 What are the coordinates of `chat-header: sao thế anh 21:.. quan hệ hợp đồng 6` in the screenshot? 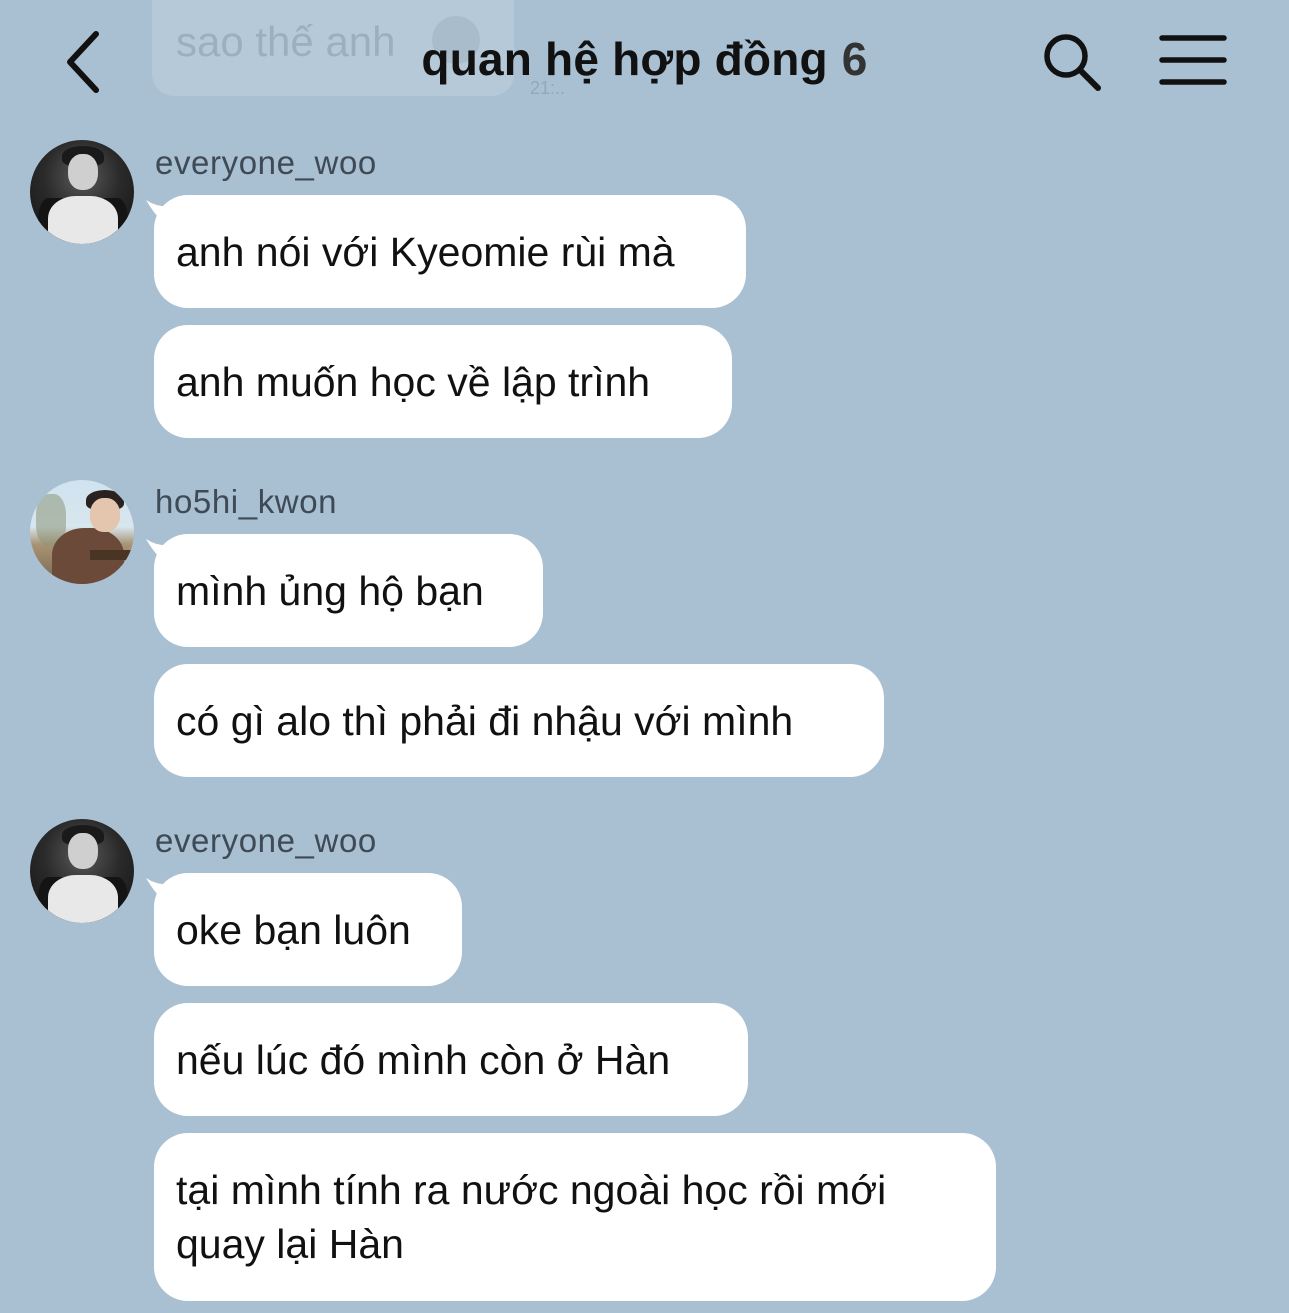 It's located at (644, 63).